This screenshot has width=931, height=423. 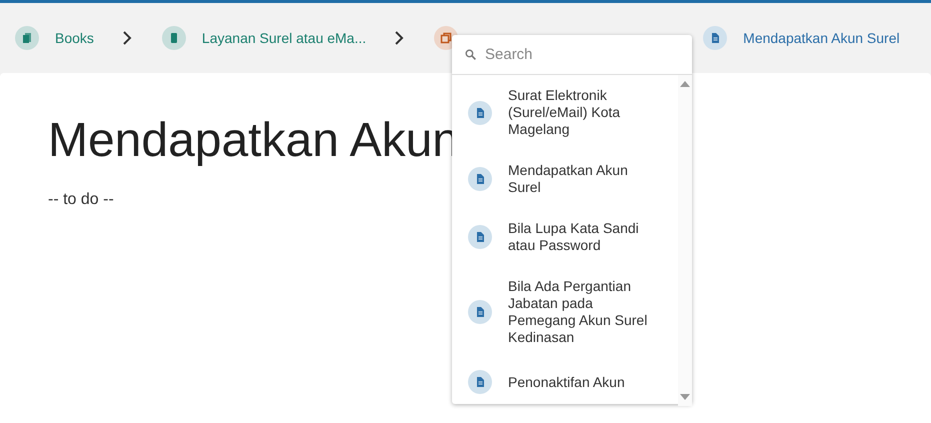 What do you see at coordinates (801, 38) in the screenshot?
I see `breadcrumb-link: Mendapatkan Akun Surel` at bounding box center [801, 38].